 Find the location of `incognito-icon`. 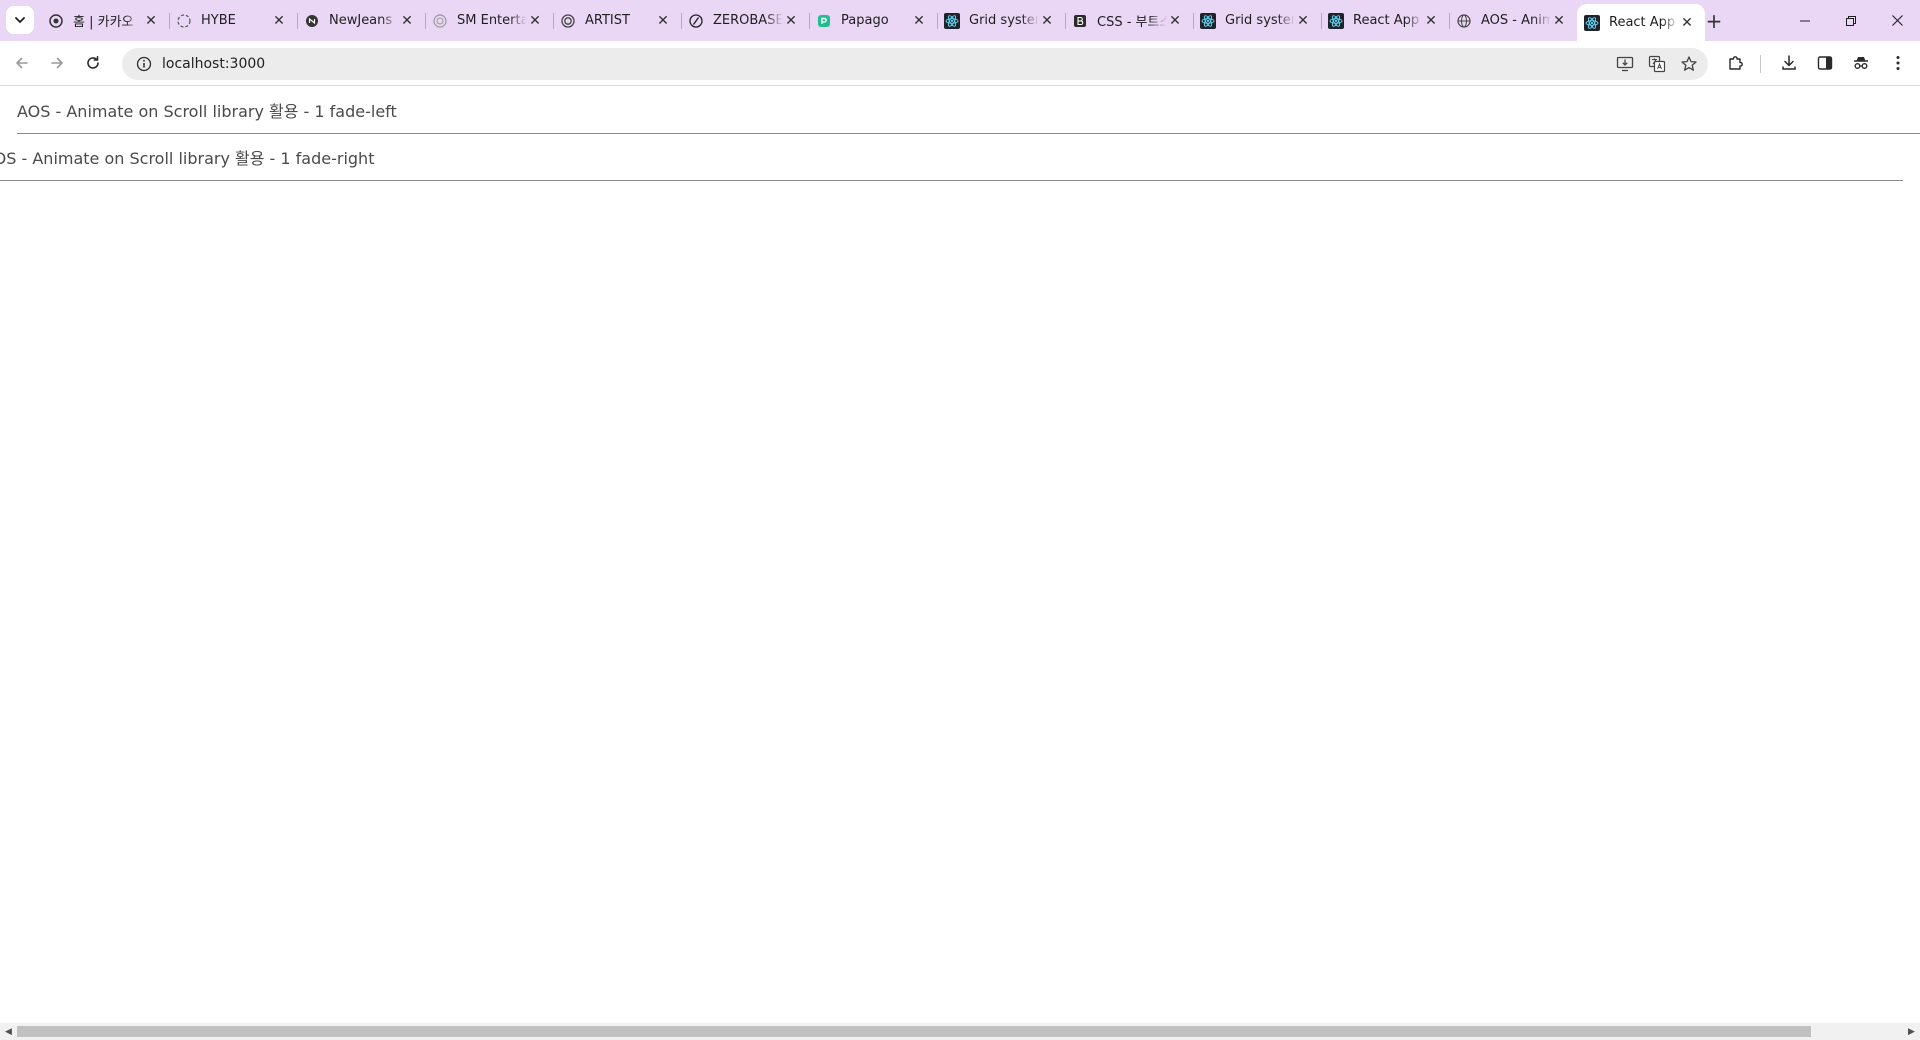

incognito-icon is located at coordinates (1861, 63).